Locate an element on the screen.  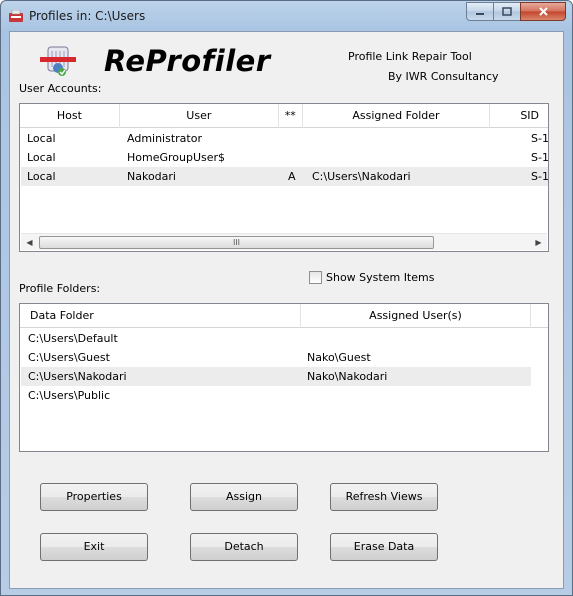
horizontal-scrollbar: ◀ III ▶ is located at coordinates (284, 241).